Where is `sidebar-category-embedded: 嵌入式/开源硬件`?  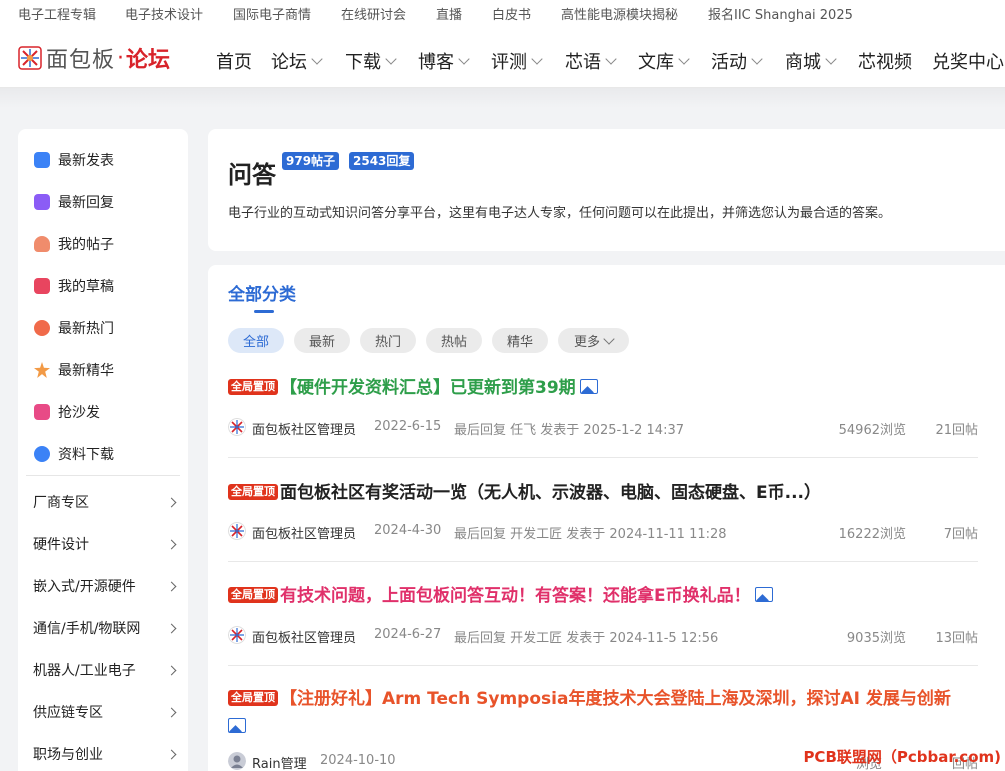
sidebar-category-embedded: 嵌入式/开源硬件 is located at coordinates (105, 586).